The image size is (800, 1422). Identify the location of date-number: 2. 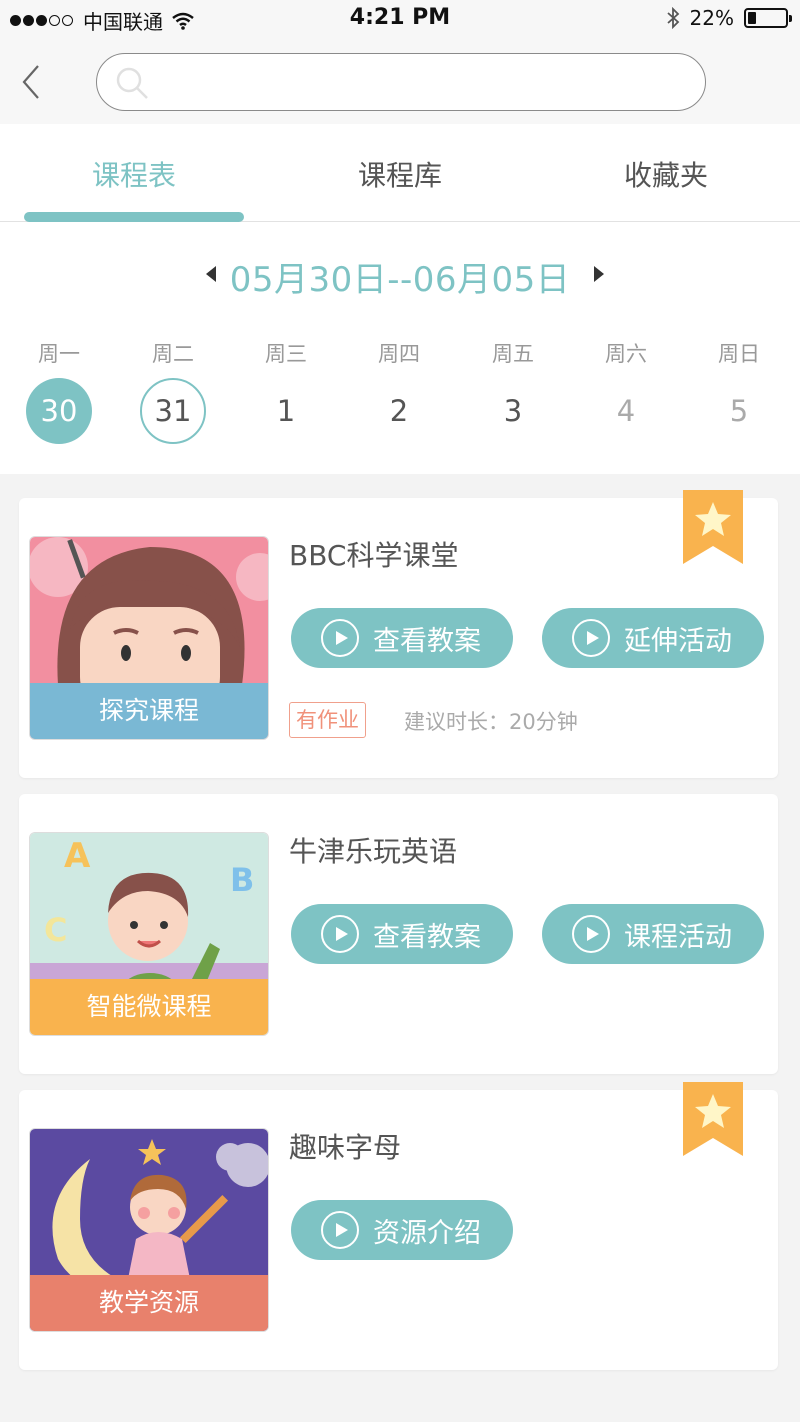
(399, 411).